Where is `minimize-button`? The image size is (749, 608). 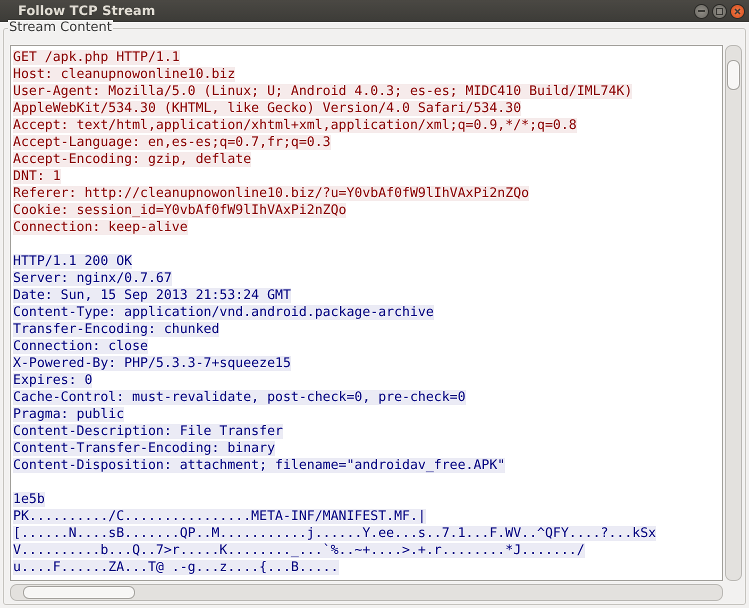
minimize-button is located at coordinates (701, 11).